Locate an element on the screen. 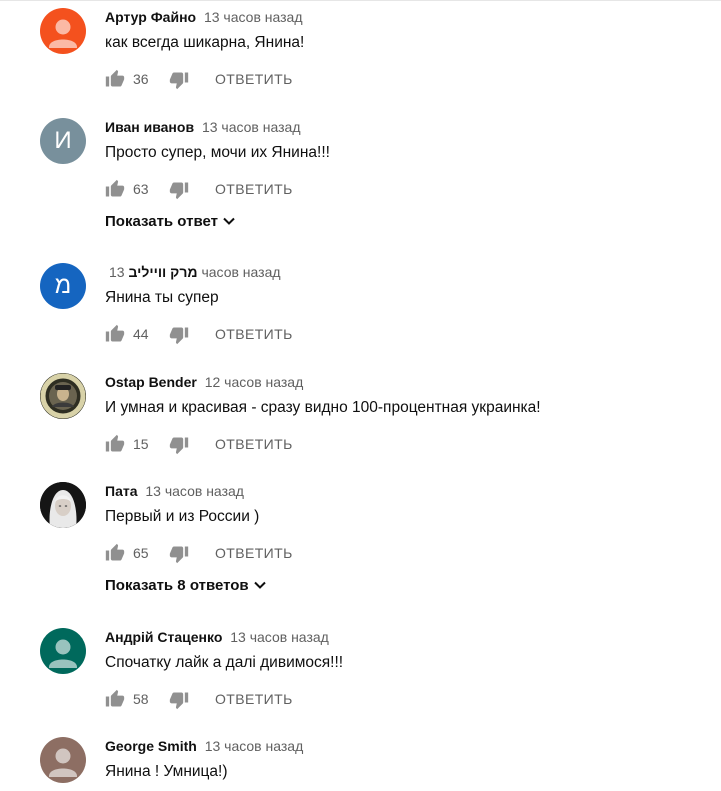  comment-actions: 44 ОТВЕТИТЬ is located at coordinates (255, 334).